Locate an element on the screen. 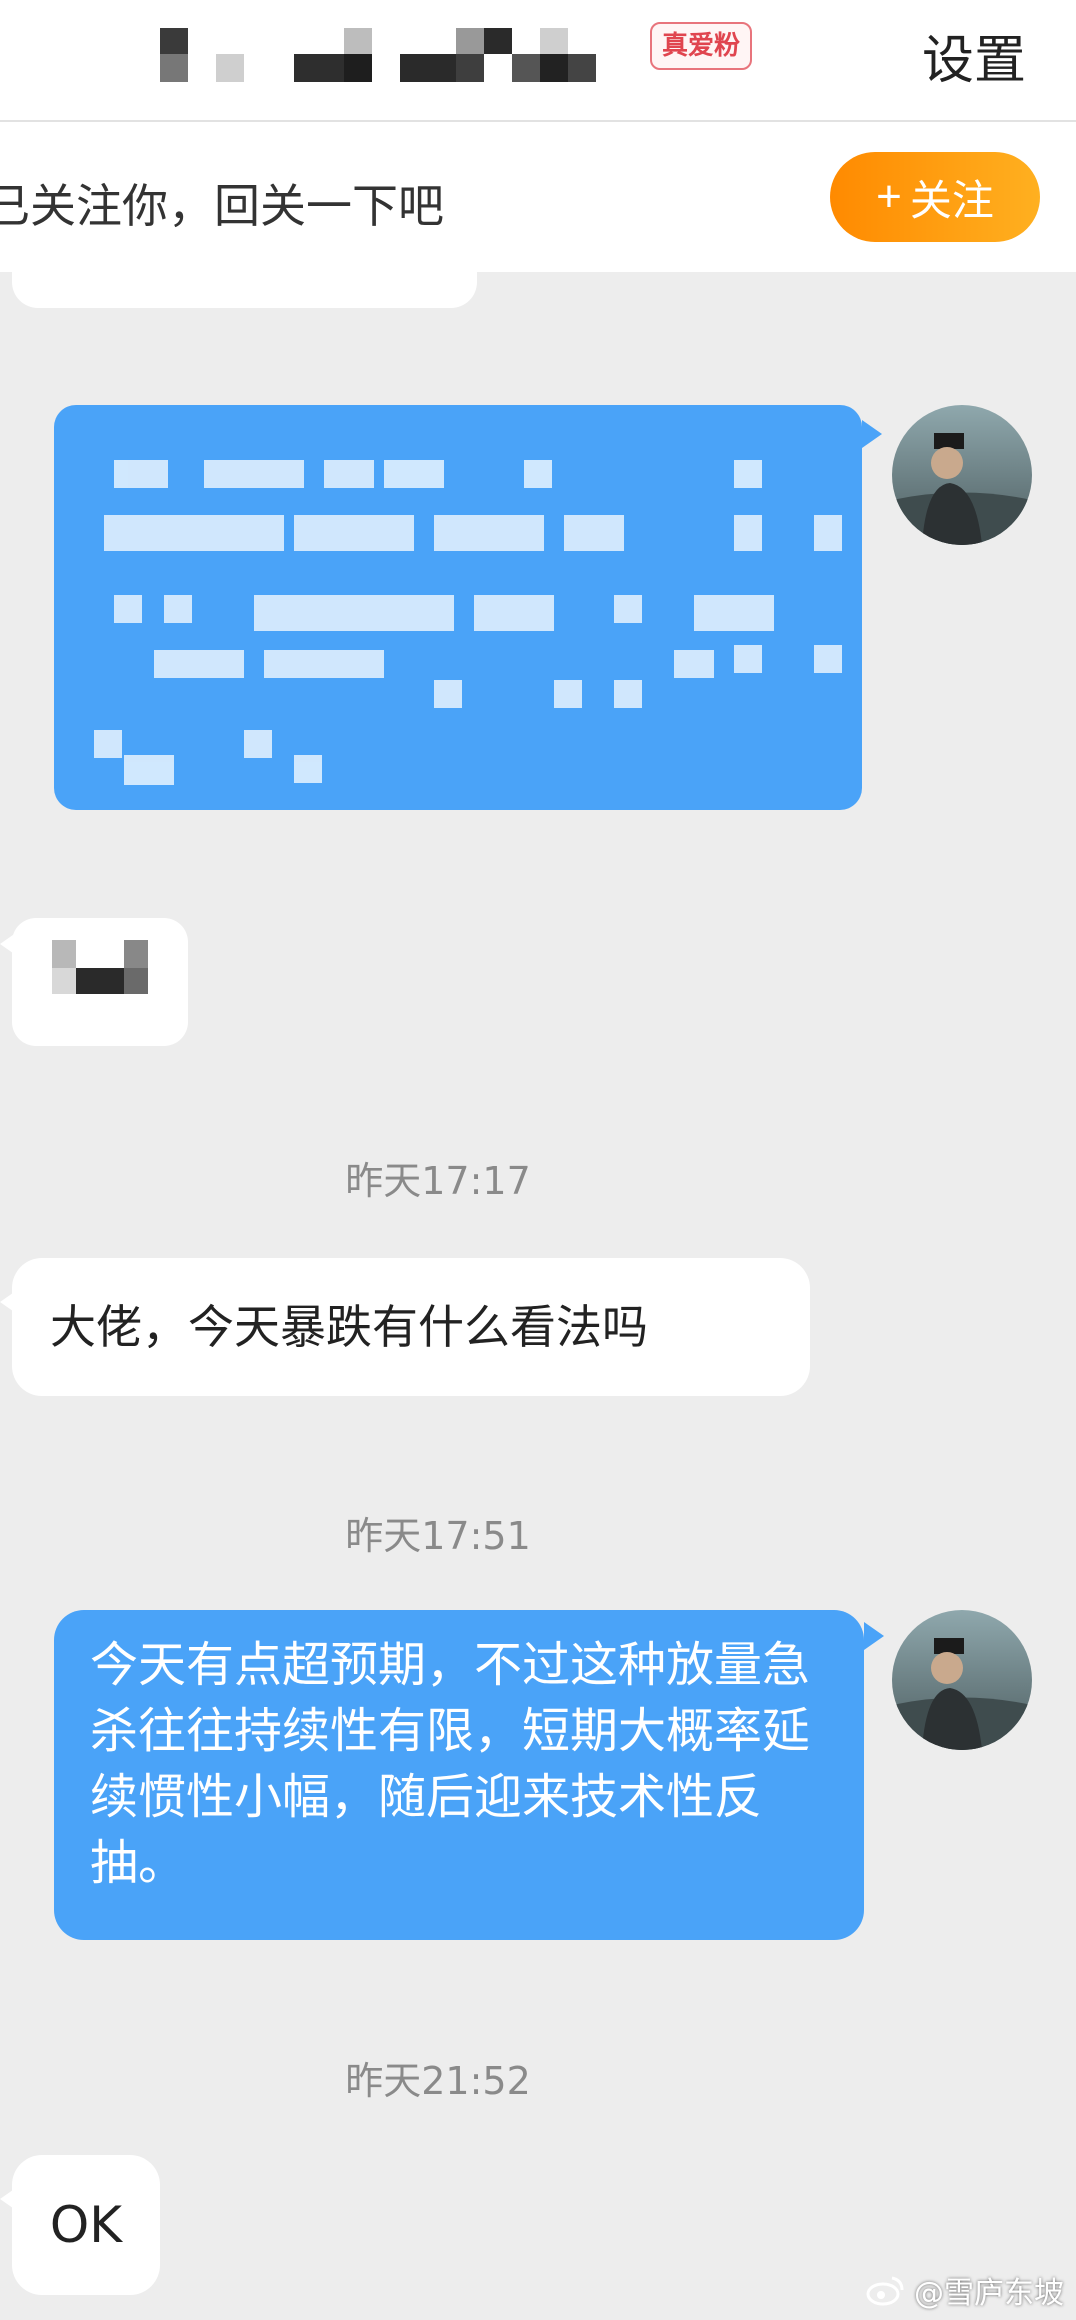  received-message: OK is located at coordinates (86, 2225).